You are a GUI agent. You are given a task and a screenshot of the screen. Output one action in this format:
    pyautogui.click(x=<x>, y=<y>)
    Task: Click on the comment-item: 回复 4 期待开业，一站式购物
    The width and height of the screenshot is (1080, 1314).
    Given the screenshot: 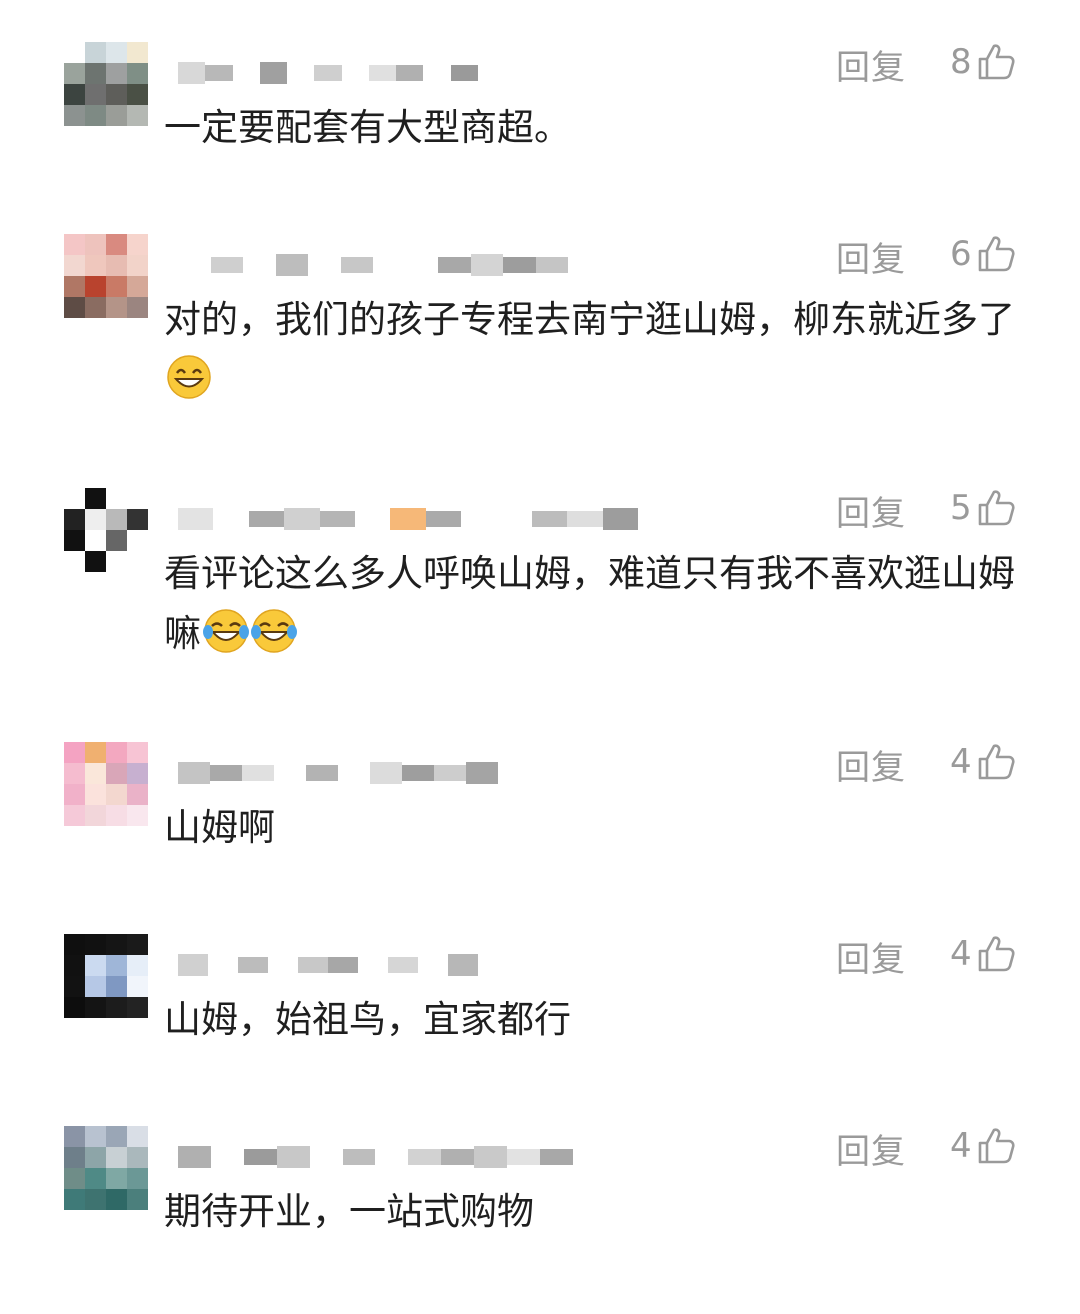 What is the action you would take?
    pyautogui.click(x=540, y=1219)
    